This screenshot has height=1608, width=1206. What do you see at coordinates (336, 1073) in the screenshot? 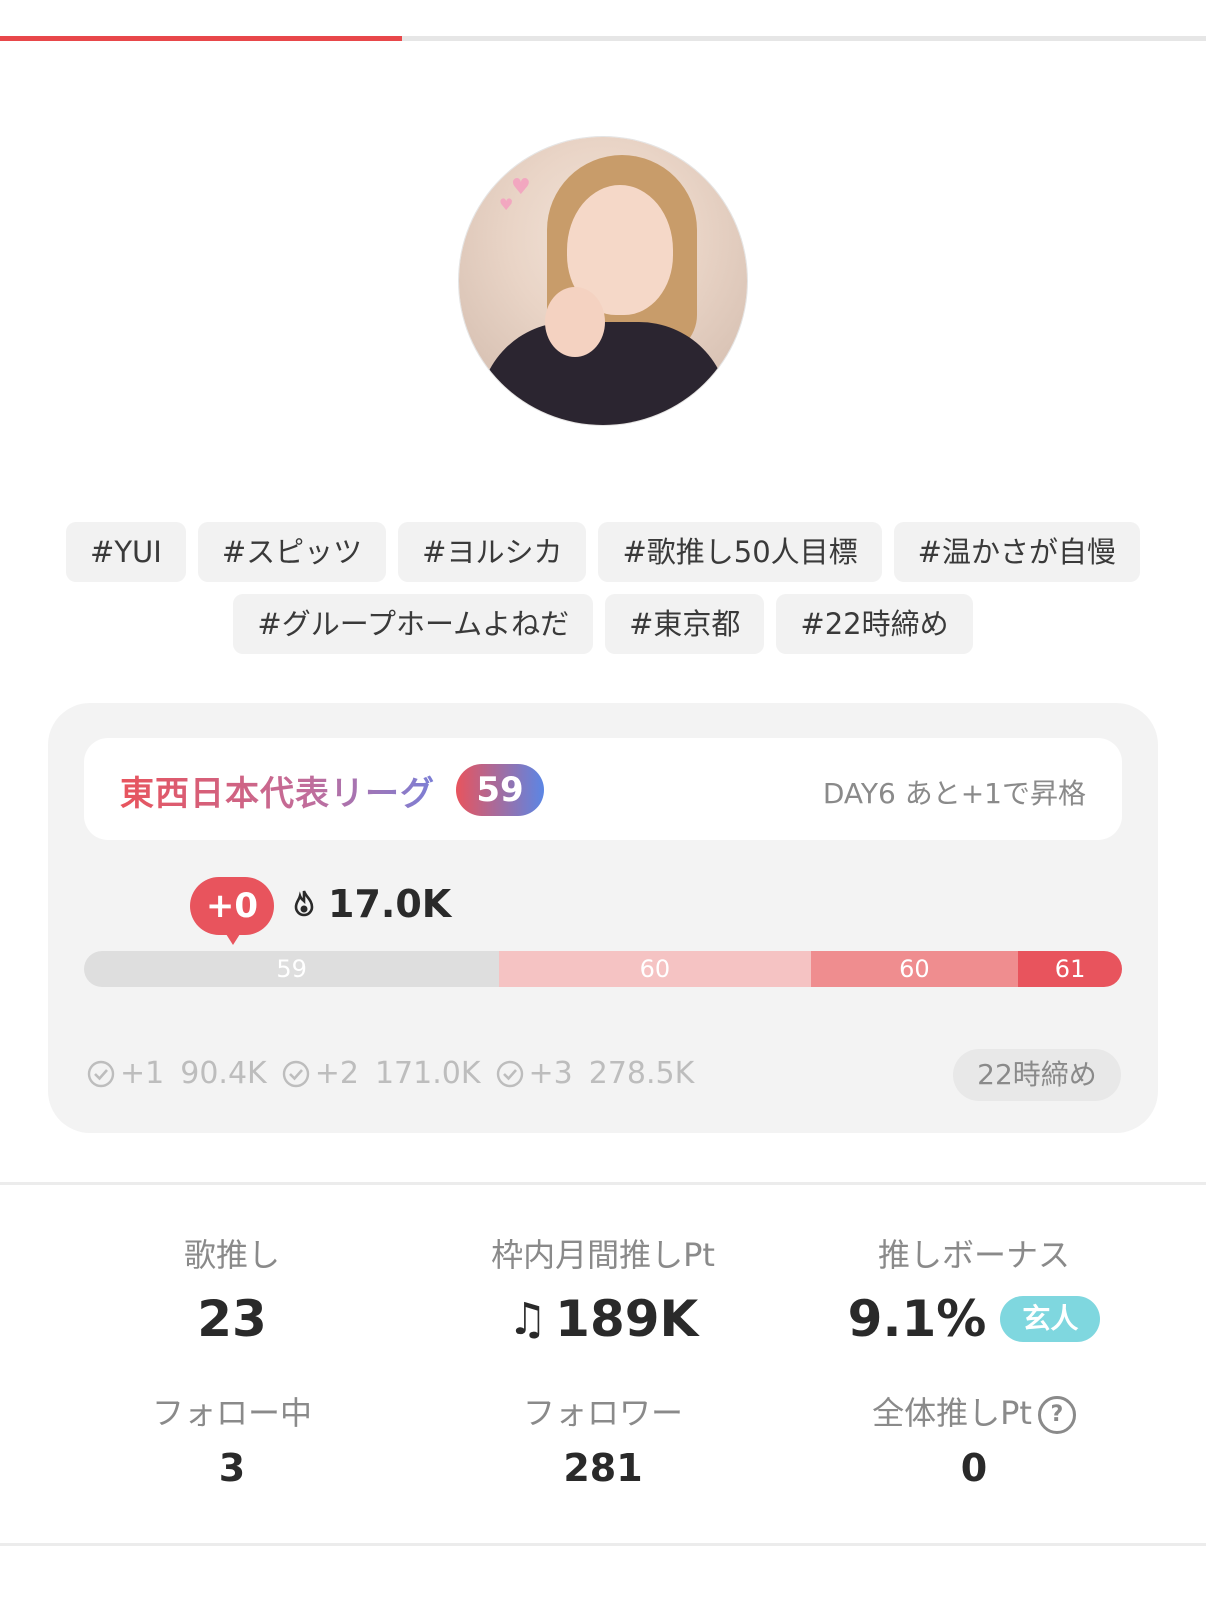
I see `threshold-label: +2` at bounding box center [336, 1073].